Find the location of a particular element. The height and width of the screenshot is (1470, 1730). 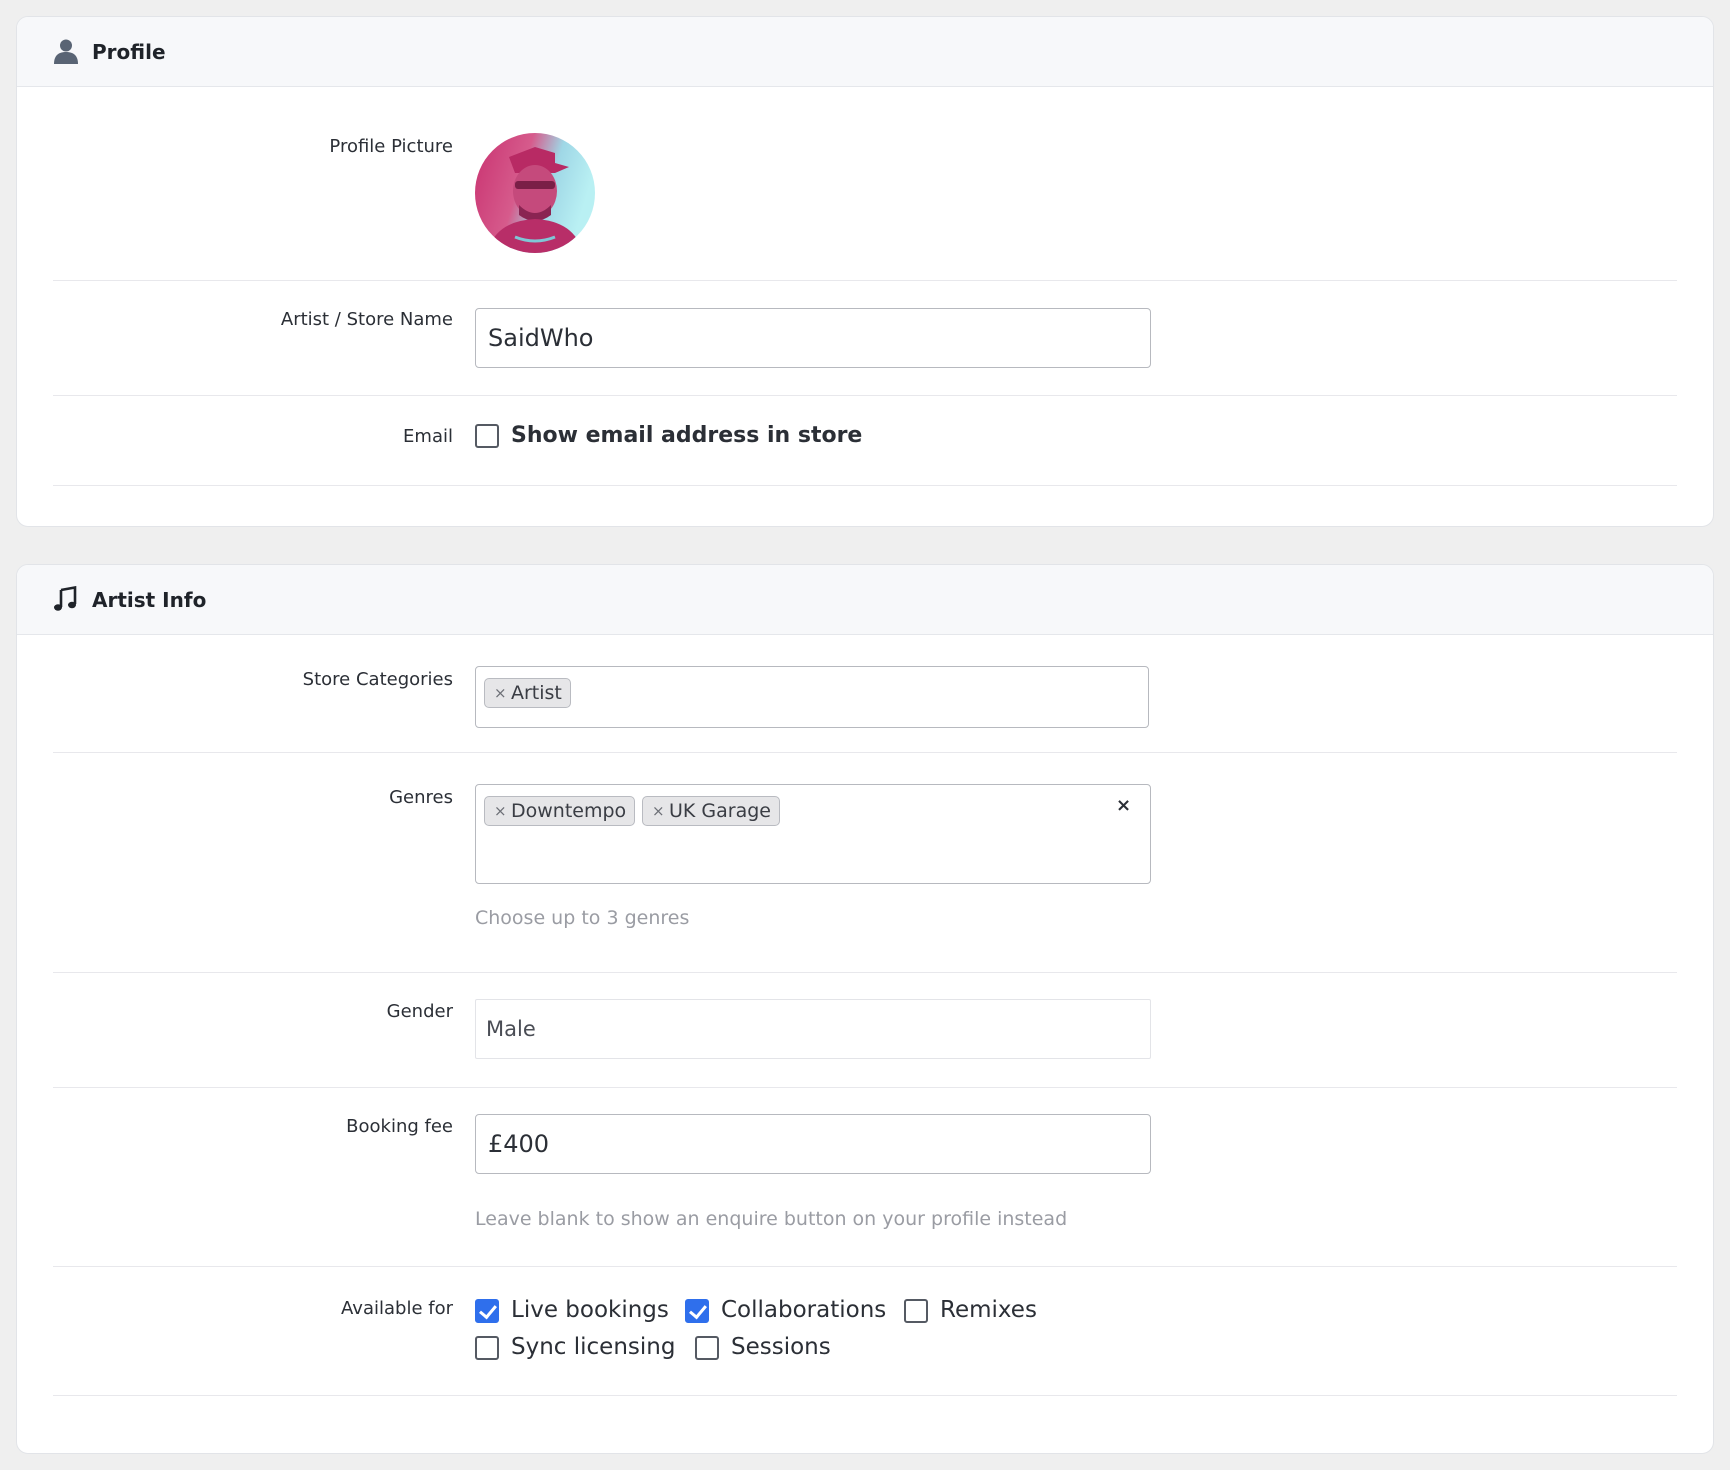

artist-name-row: Artist / Store Name SaidWho is located at coordinates (865, 338).